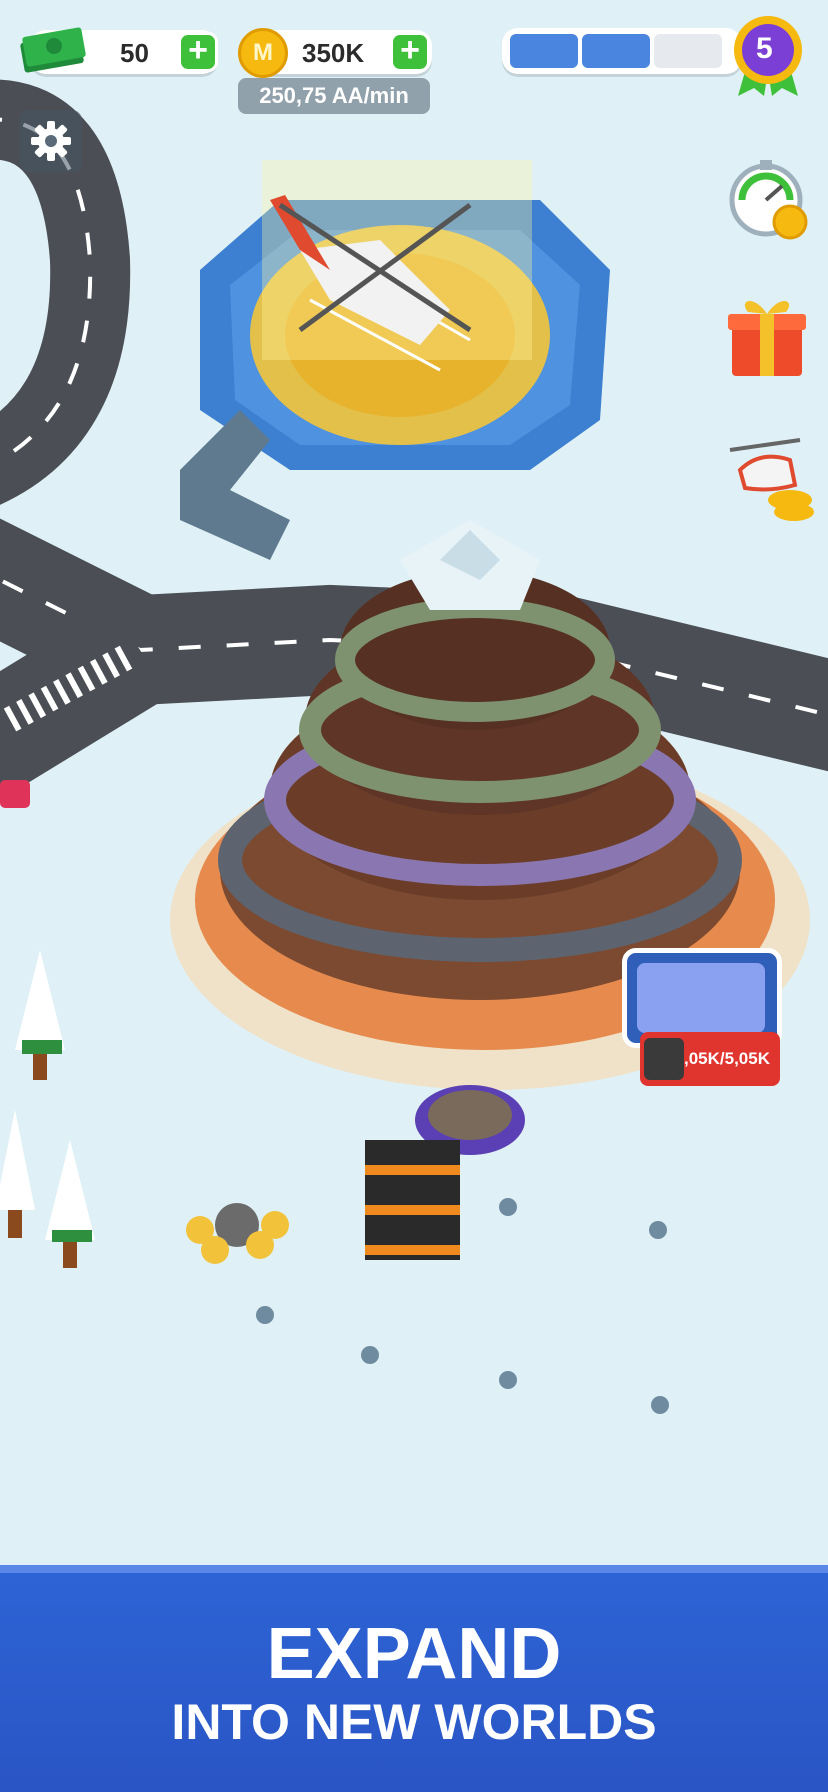  Describe the element at coordinates (414, 1722) in the screenshot. I see `banner-subline: INTO NEW WORLDS` at that location.